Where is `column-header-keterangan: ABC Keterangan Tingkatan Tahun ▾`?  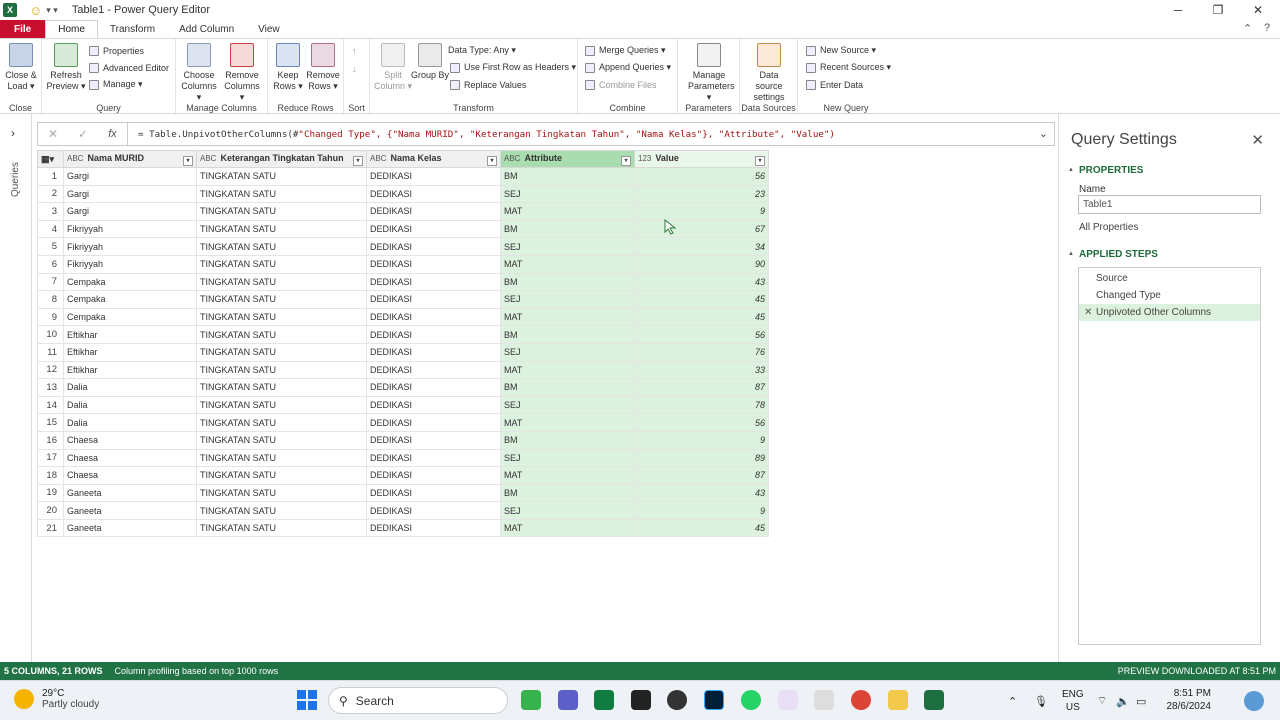 column-header-keterangan: ABC Keterangan Tingkatan Tahun ▾ is located at coordinates (281, 159).